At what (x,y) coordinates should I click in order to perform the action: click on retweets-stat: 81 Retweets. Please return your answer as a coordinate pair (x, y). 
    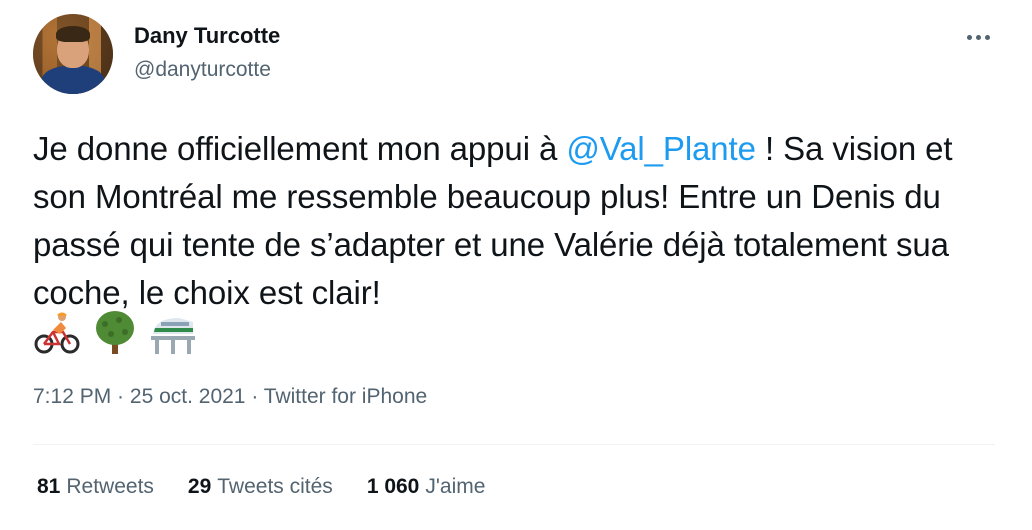
    Looking at the image, I should click on (95, 487).